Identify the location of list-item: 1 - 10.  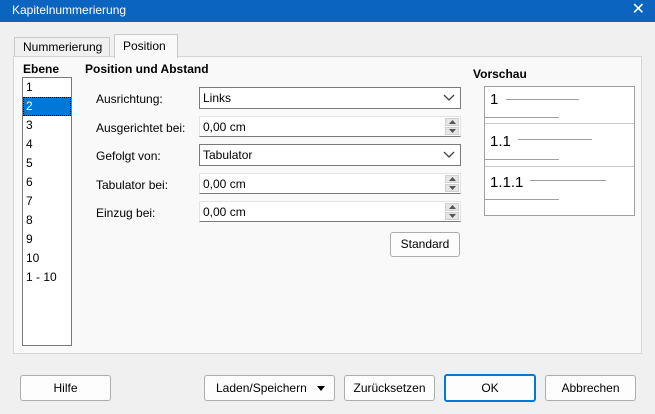
(47, 277).